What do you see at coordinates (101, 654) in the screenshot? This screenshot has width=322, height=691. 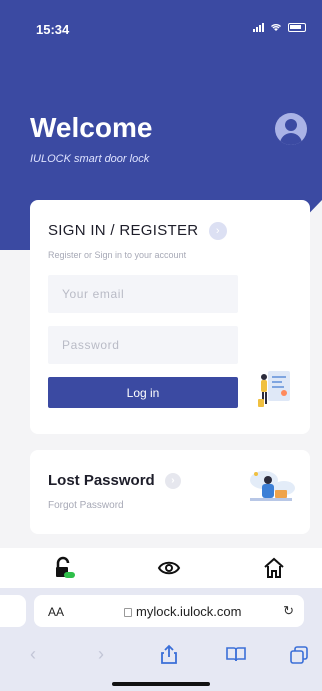 I see `forward-icon: ›` at bounding box center [101, 654].